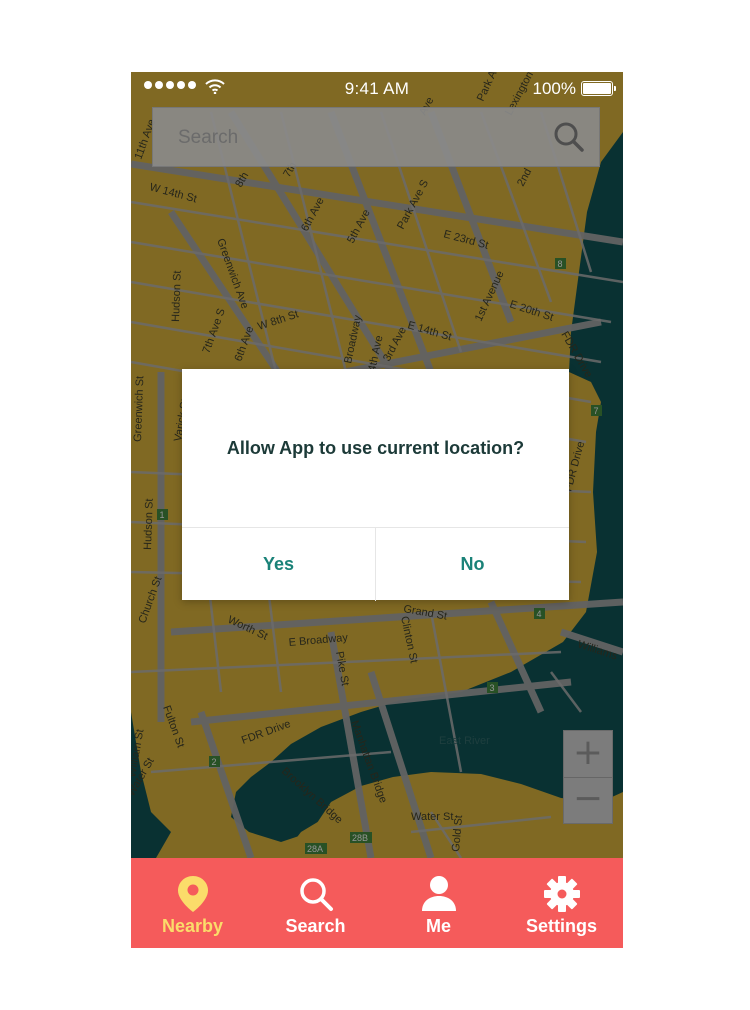 The width and height of the screenshot is (750, 1010). I want to click on zoom-out-button: −, so click(588, 800).